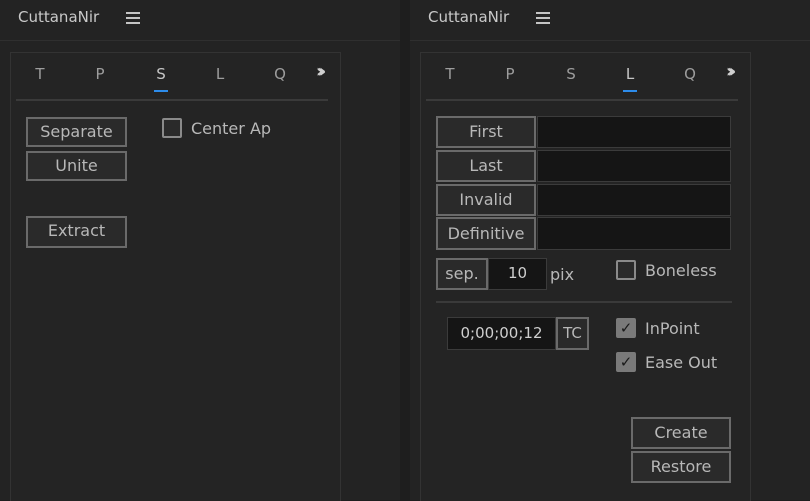  What do you see at coordinates (486, 132) in the screenshot?
I see `first-button: First` at bounding box center [486, 132].